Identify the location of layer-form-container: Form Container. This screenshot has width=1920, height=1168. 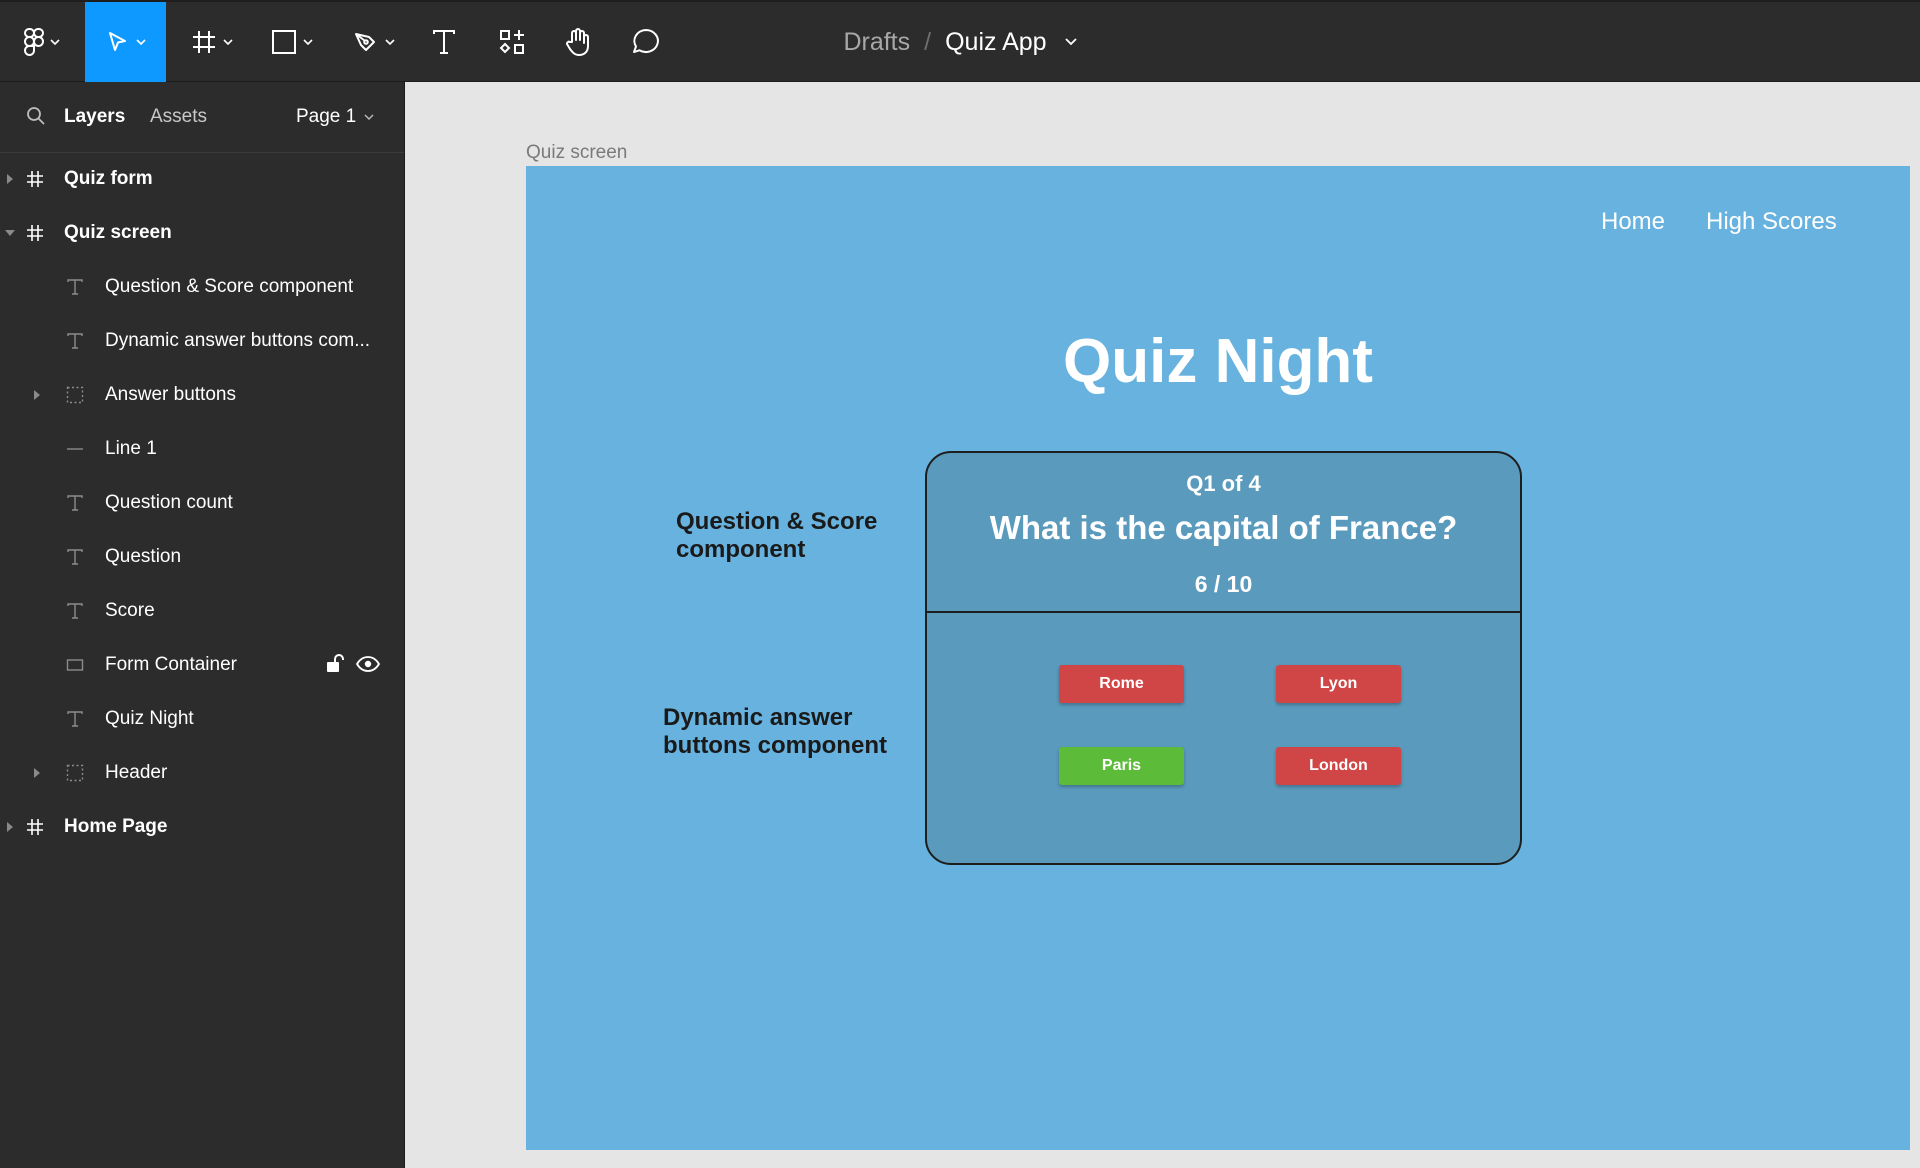
(202, 665).